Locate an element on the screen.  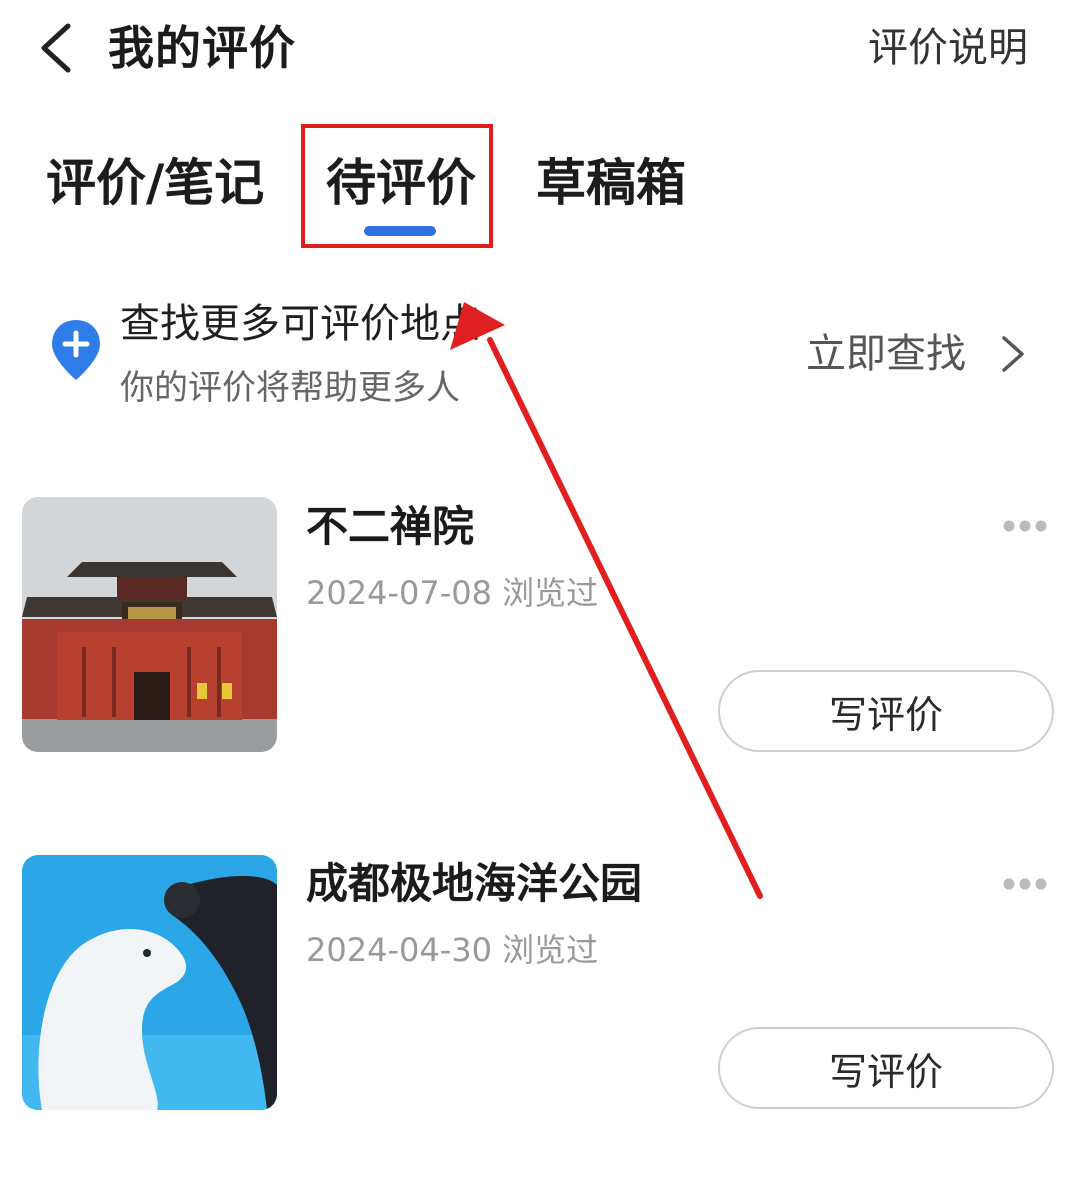
chevron-right-icon is located at coordinates (1012, 354).